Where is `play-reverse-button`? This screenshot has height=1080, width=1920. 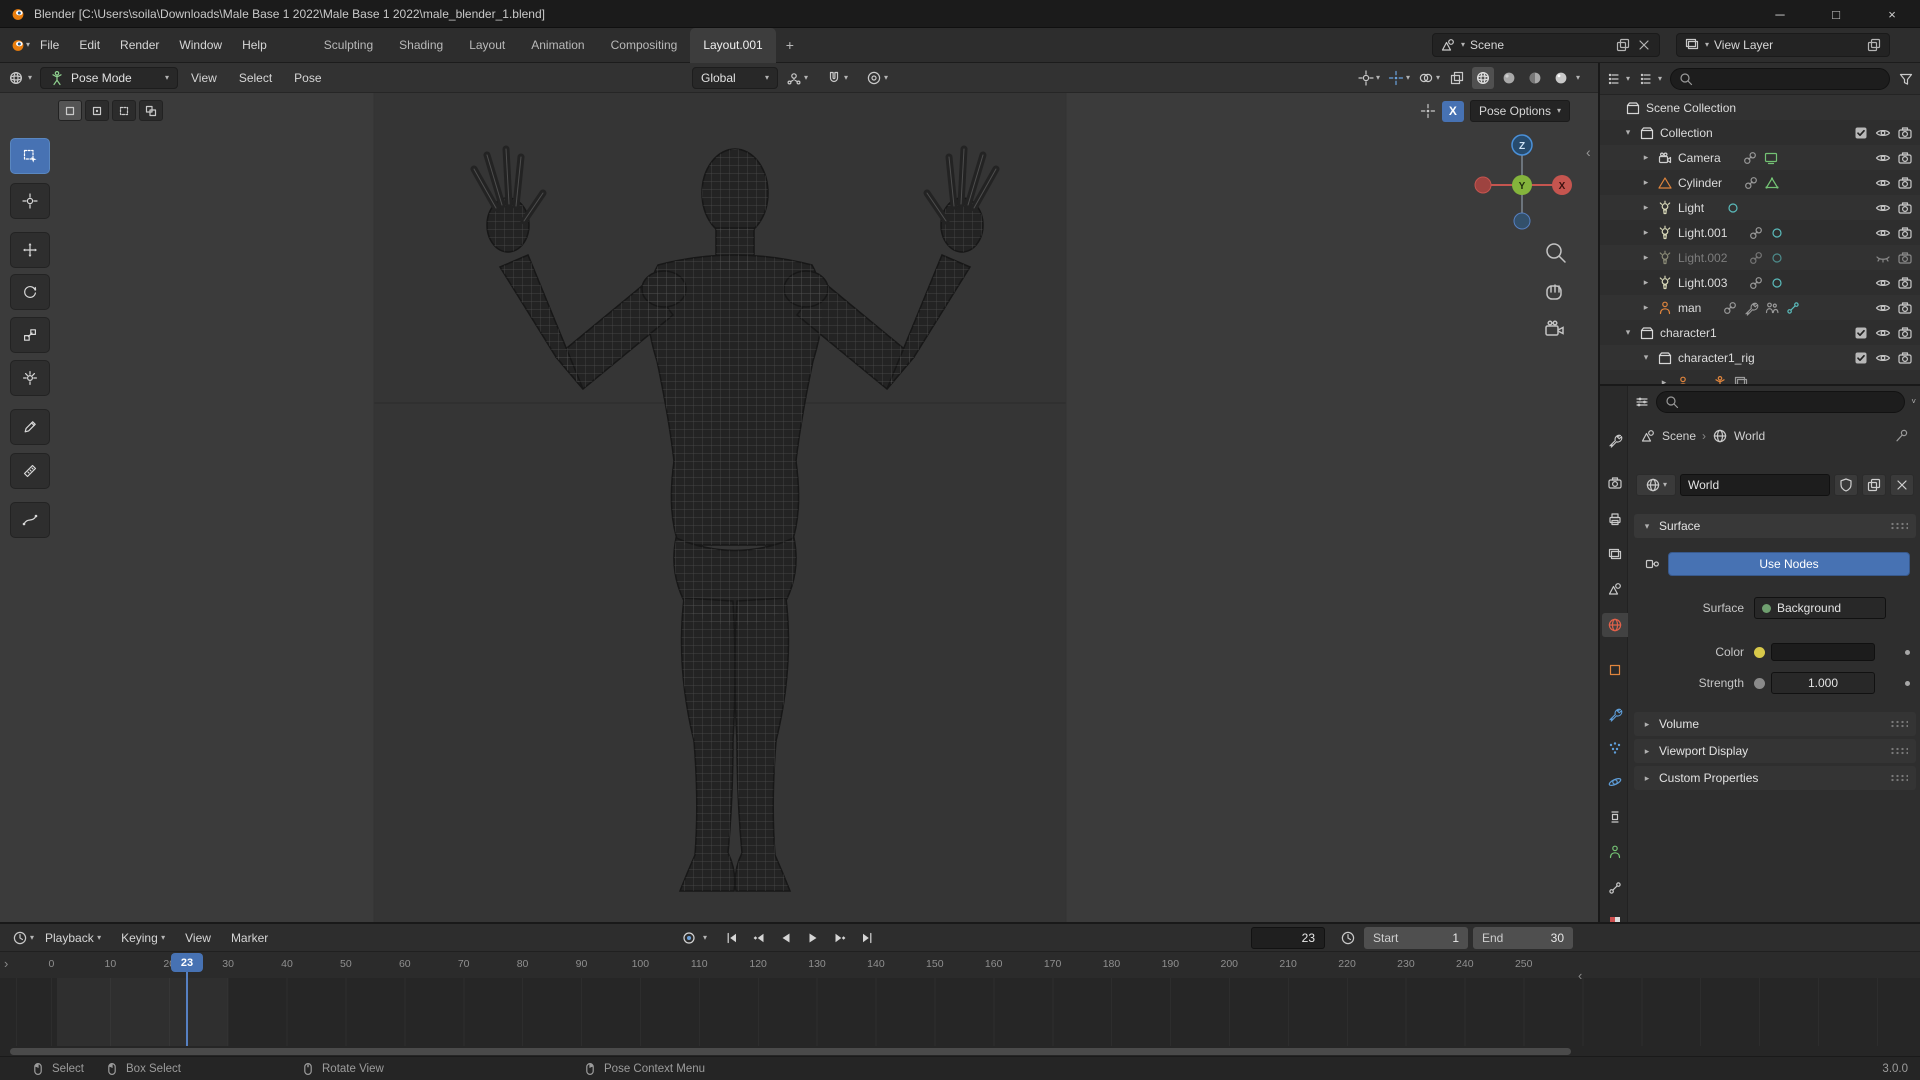 play-reverse-button is located at coordinates (785, 937).